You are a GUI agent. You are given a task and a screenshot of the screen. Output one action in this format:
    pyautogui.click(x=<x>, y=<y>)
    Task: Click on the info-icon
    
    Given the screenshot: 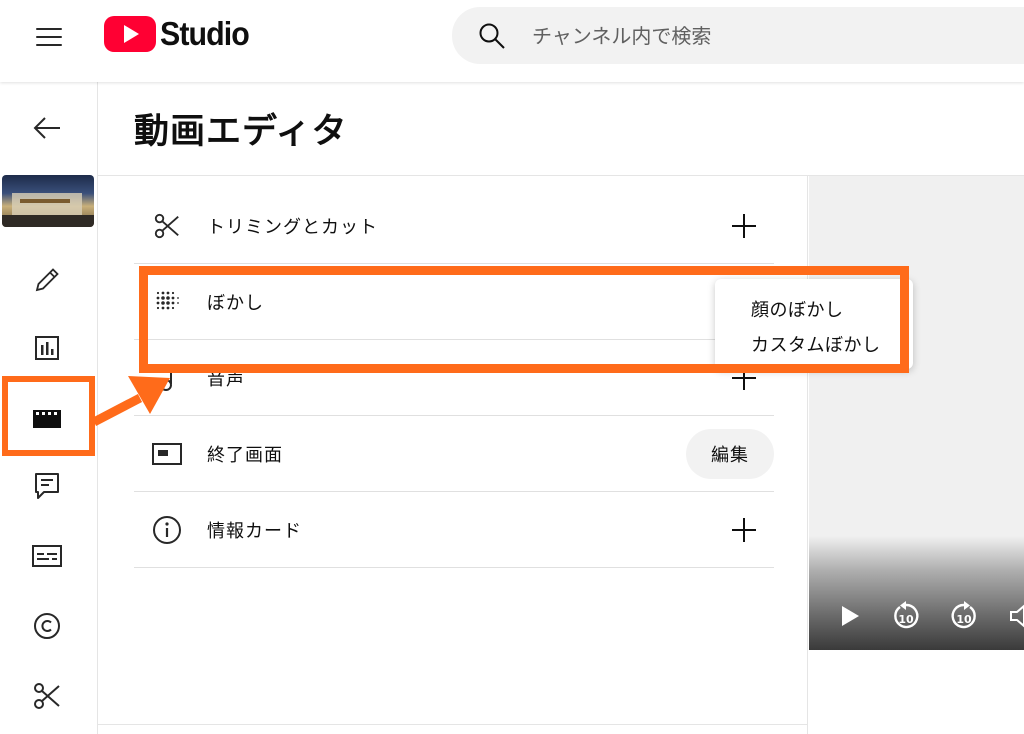 What is the action you would take?
    pyautogui.click(x=167, y=529)
    